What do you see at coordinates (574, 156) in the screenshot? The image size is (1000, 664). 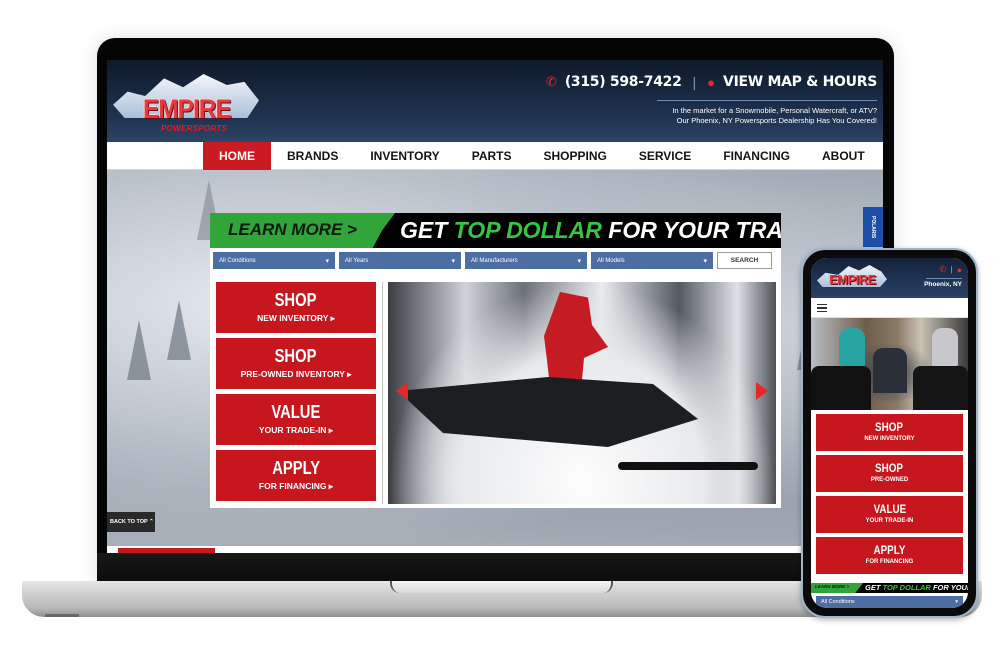 I see `nav-shopping: SHOPPING` at bounding box center [574, 156].